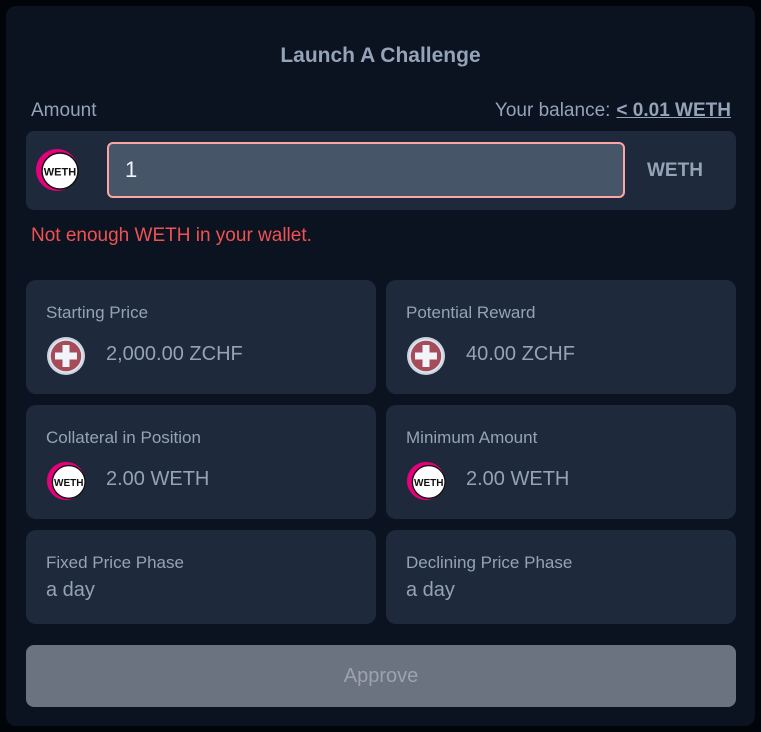 The image size is (761, 732). I want to click on dialog-title: Launch A Challenge, so click(380, 55).